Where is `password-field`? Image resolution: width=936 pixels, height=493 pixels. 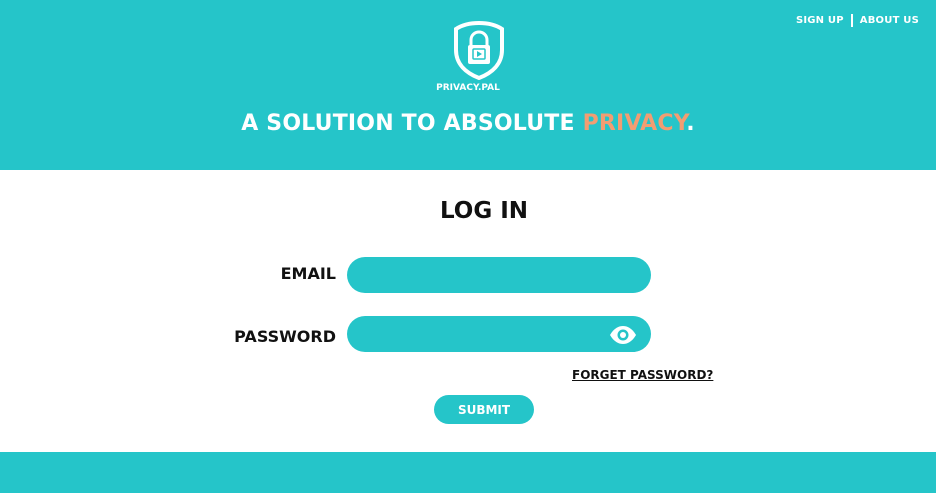
password-field is located at coordinates (499, 334).